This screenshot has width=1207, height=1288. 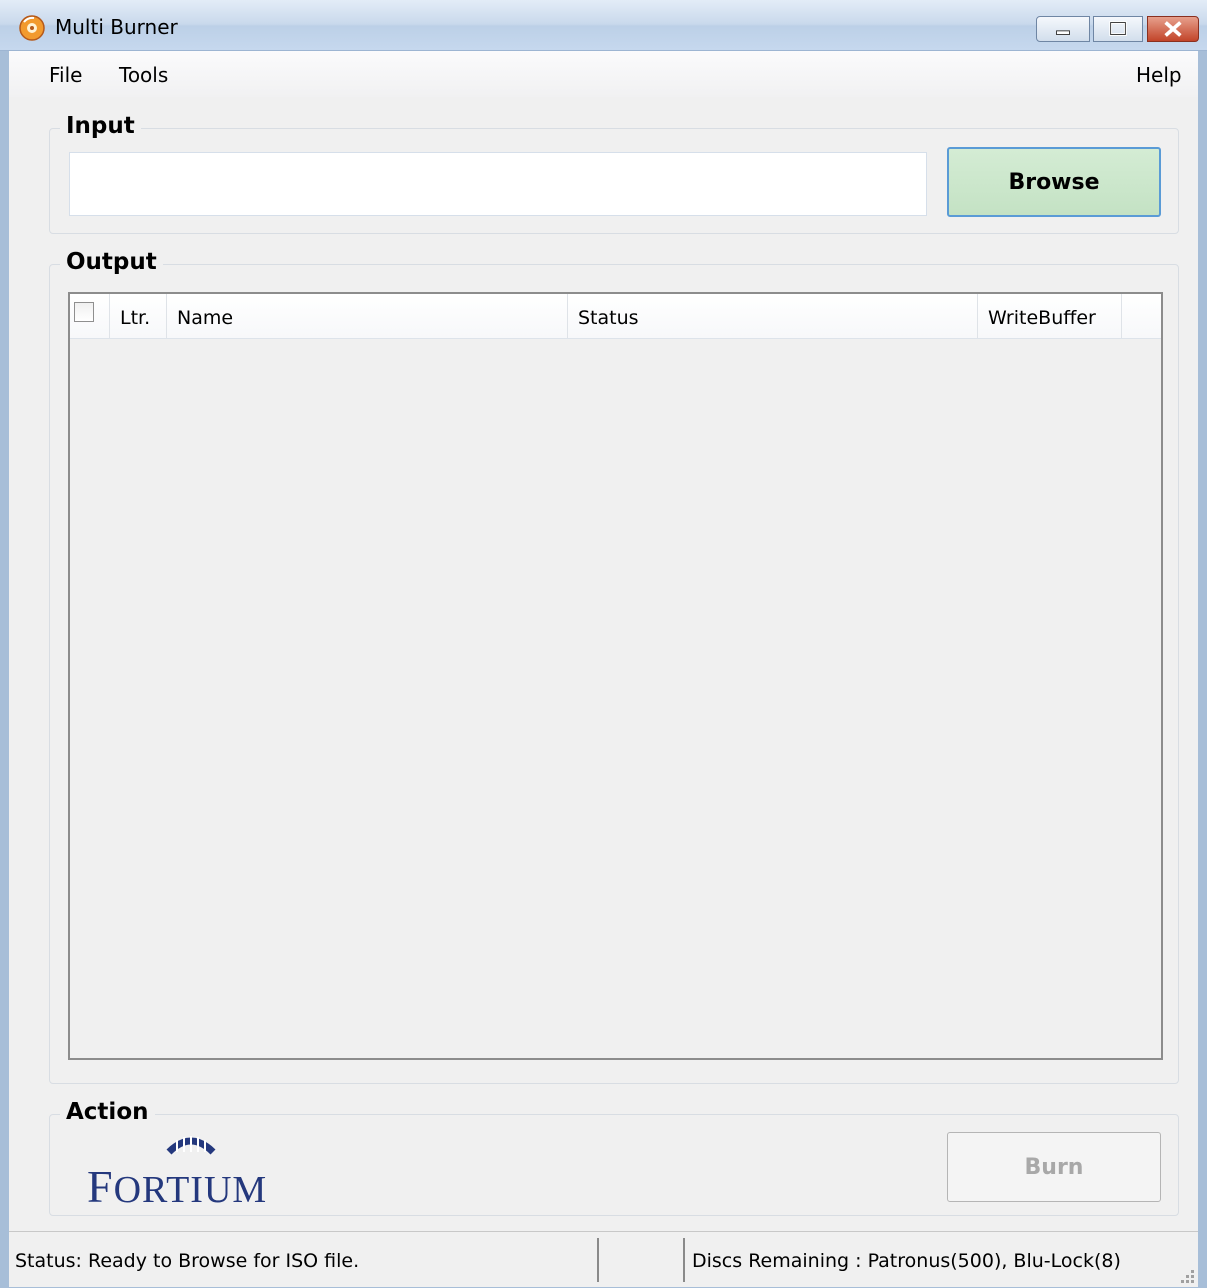 I want to click on resize-grip-icon, so click(x=1186, y=1275).